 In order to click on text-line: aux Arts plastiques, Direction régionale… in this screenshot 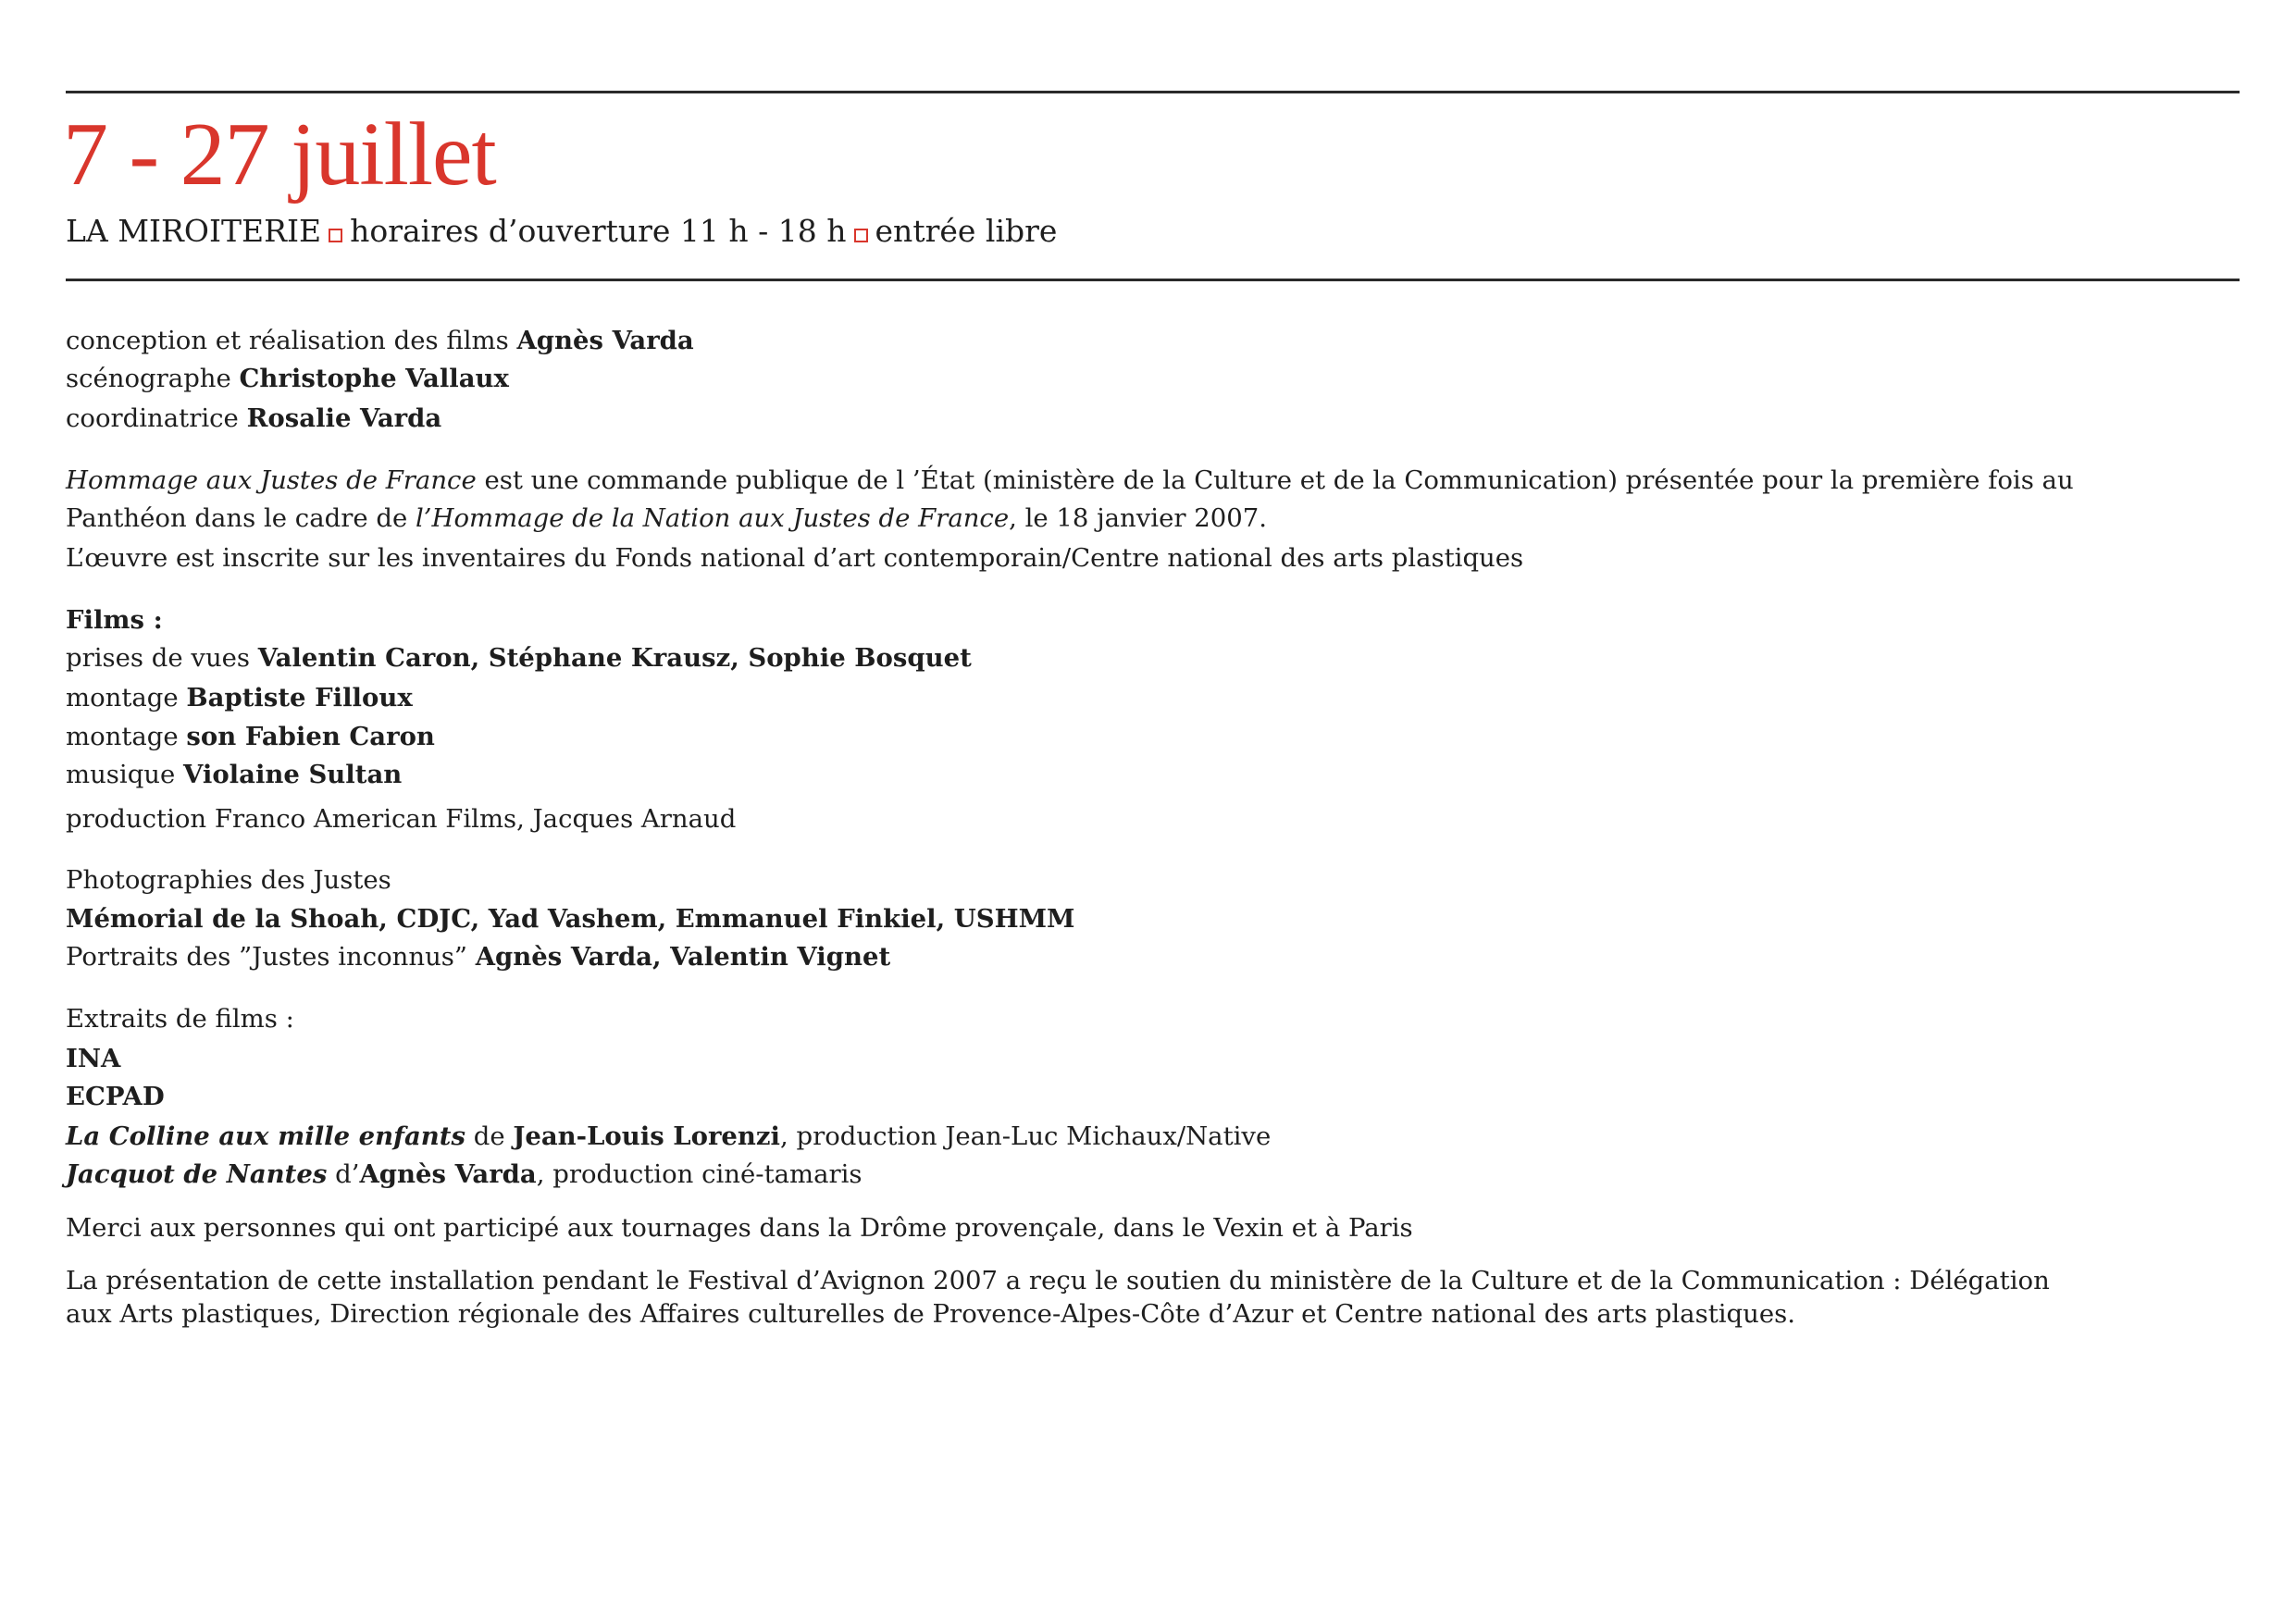, I will do `click(931, 1314)`.